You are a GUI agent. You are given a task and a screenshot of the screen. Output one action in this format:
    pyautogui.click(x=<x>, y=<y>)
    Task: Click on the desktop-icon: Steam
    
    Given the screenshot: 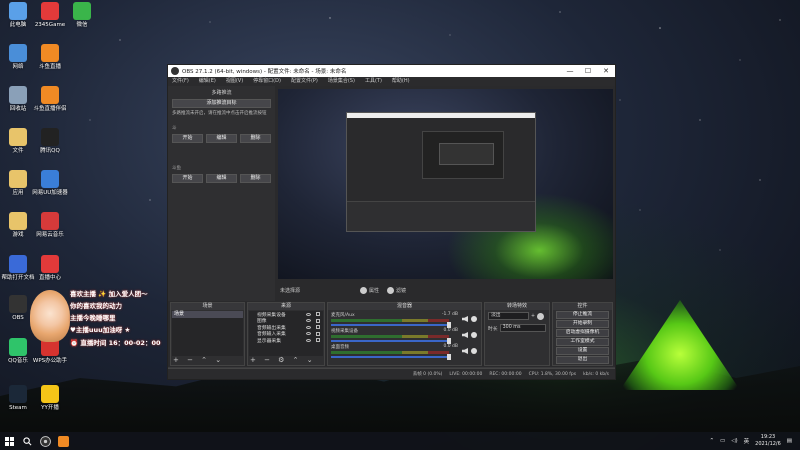 What is the action you would take?
    pyautogui.click(x=18, y=398)
    